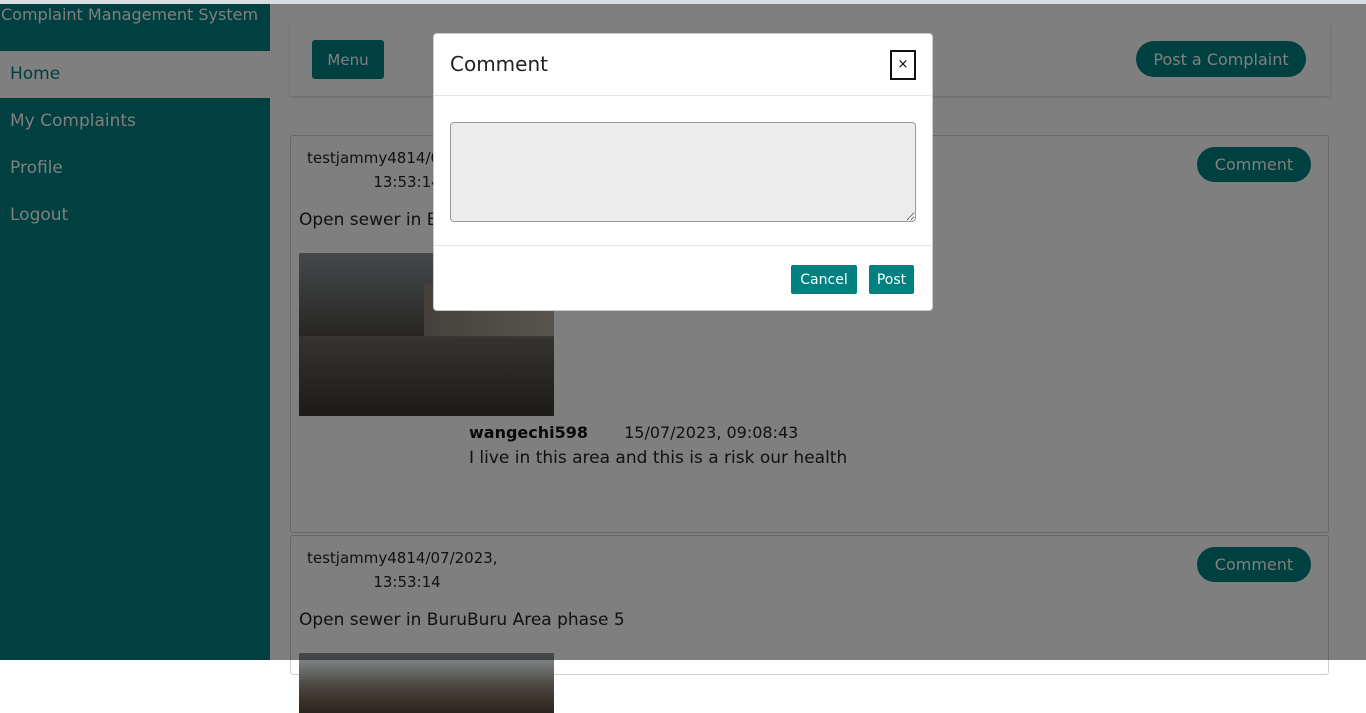  I want to click on comment-input, so click(683, 172).